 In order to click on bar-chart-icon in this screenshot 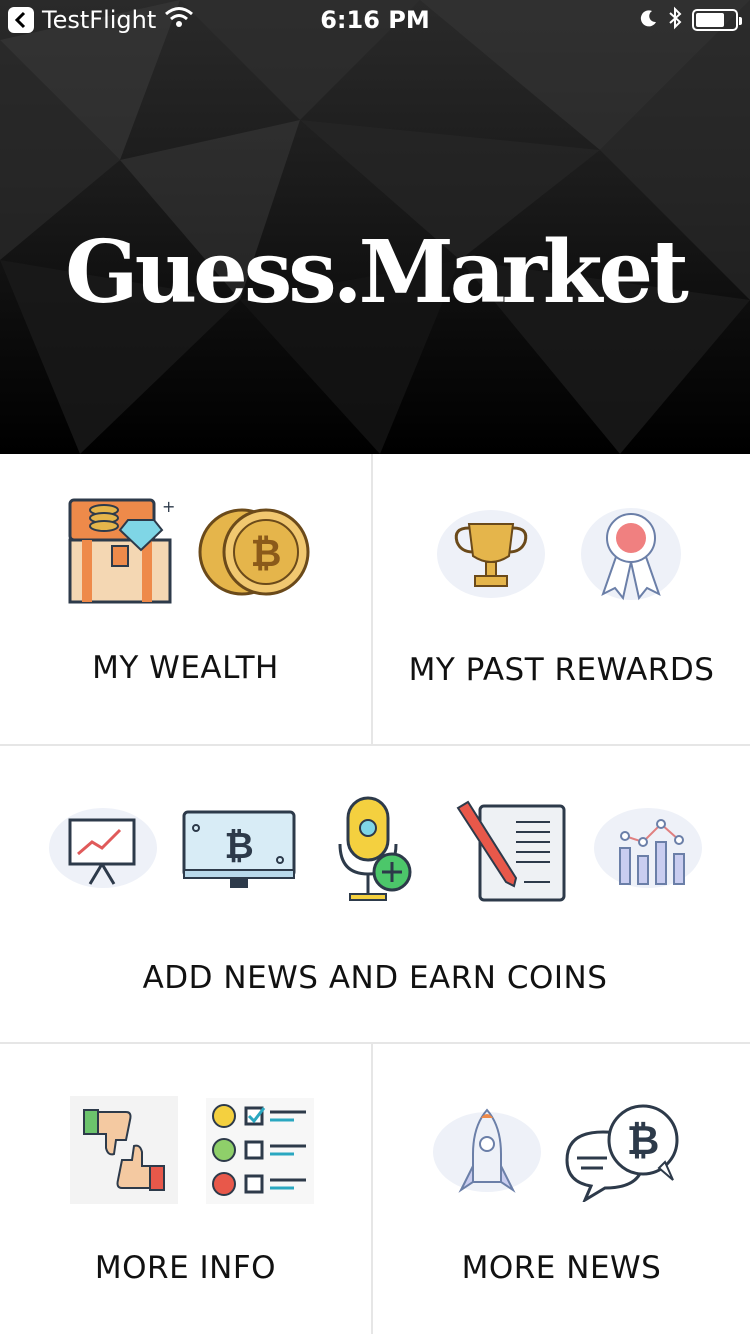, I will do `click(648, 848)`.